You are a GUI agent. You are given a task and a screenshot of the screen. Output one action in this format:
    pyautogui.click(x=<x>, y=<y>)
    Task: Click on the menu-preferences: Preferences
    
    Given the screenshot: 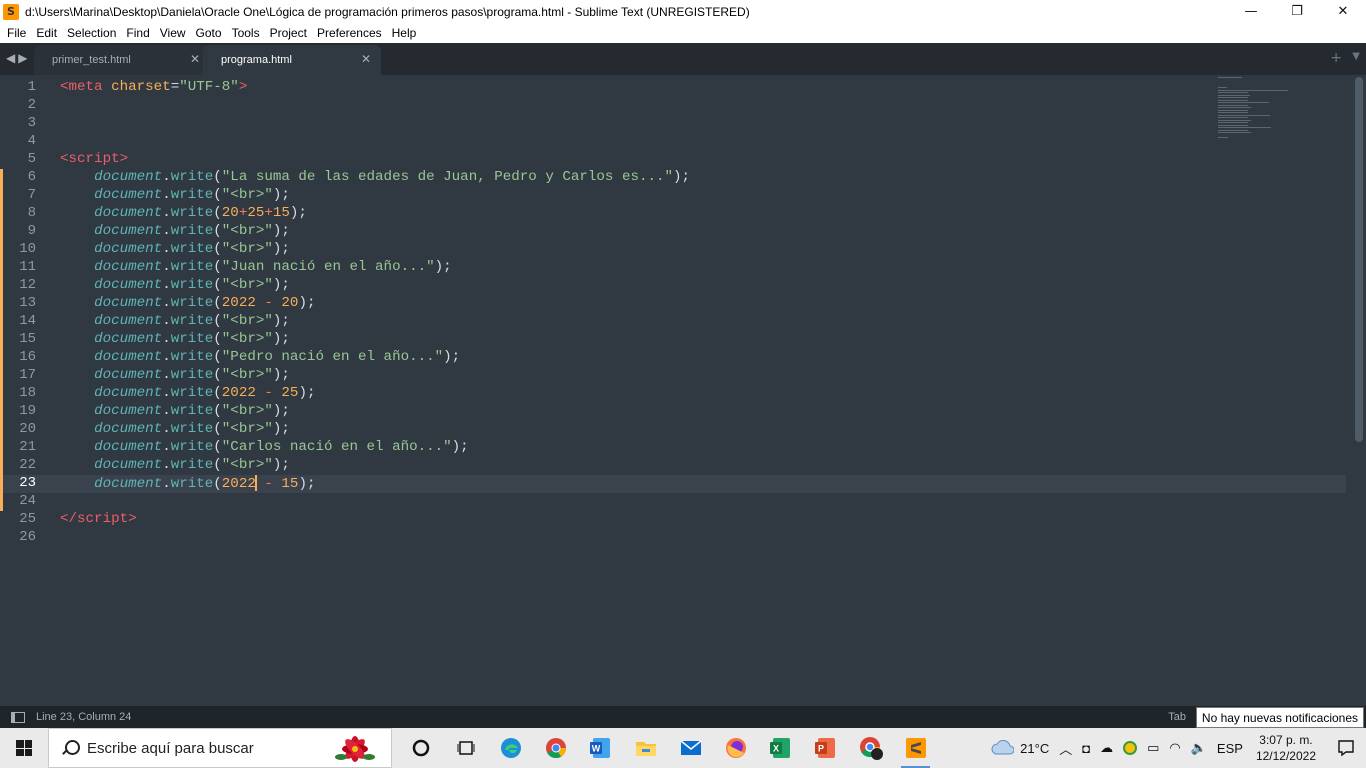 What is the action you would take?
    pyautogui.click(x=349, y=33)
    